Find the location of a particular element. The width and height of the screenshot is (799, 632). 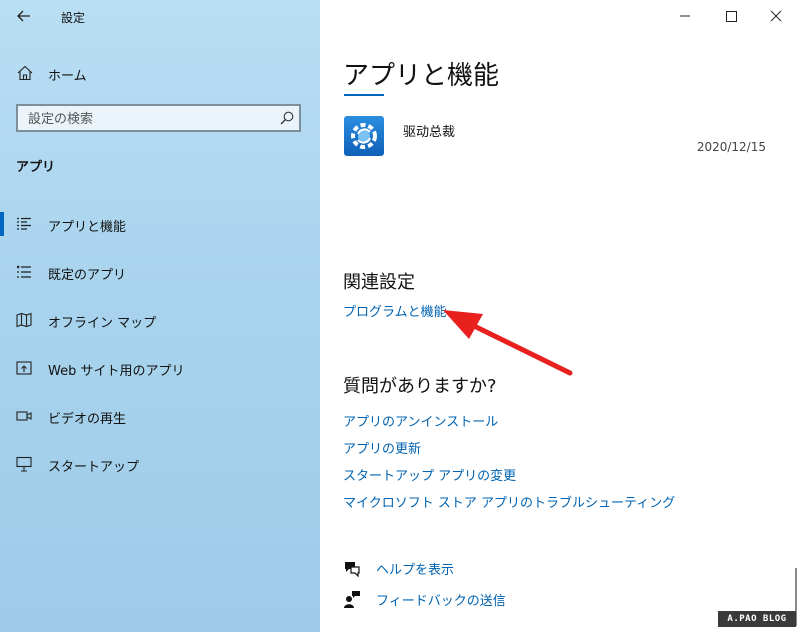

blog-watermark: A.PAO BLOG is located at coordinates (757, 619).